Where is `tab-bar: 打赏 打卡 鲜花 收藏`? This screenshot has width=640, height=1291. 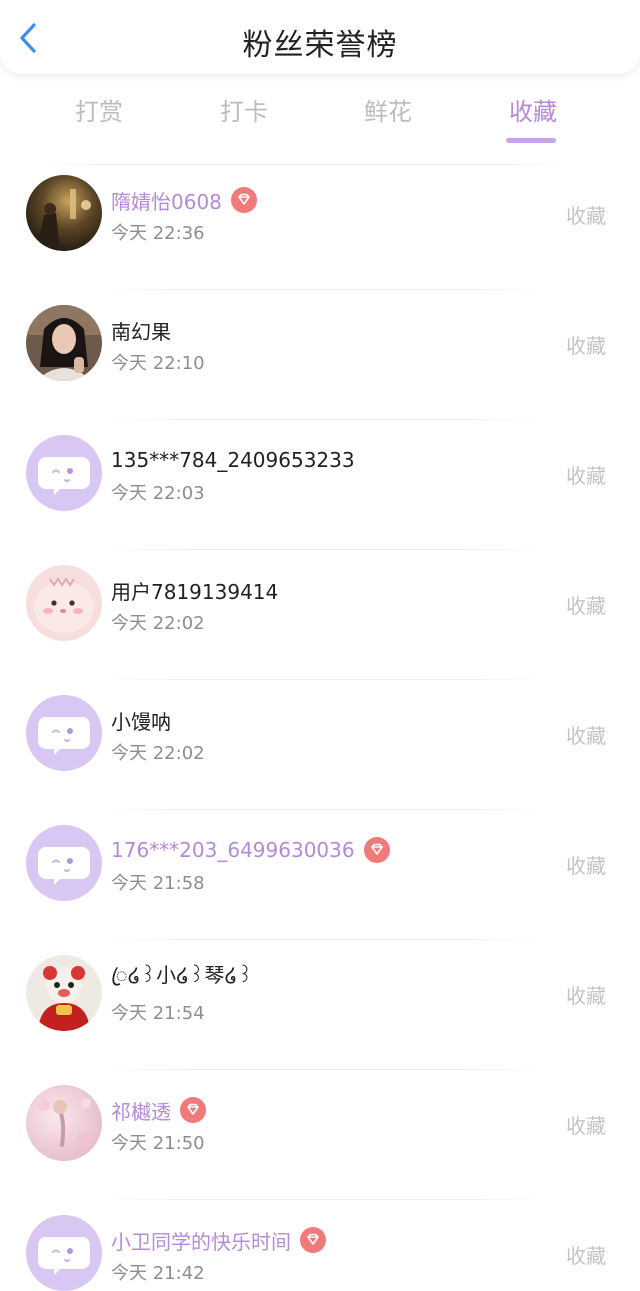 tab-bar: 打赏 打卡 鲜花 收藏 is located at coordinates (320, 122).